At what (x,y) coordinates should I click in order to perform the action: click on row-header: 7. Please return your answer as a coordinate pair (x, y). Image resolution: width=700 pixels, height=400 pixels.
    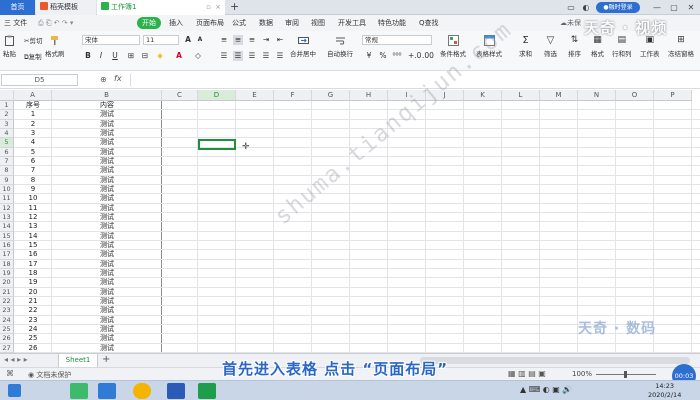
    Looking at the image, I should click on (7, 161).